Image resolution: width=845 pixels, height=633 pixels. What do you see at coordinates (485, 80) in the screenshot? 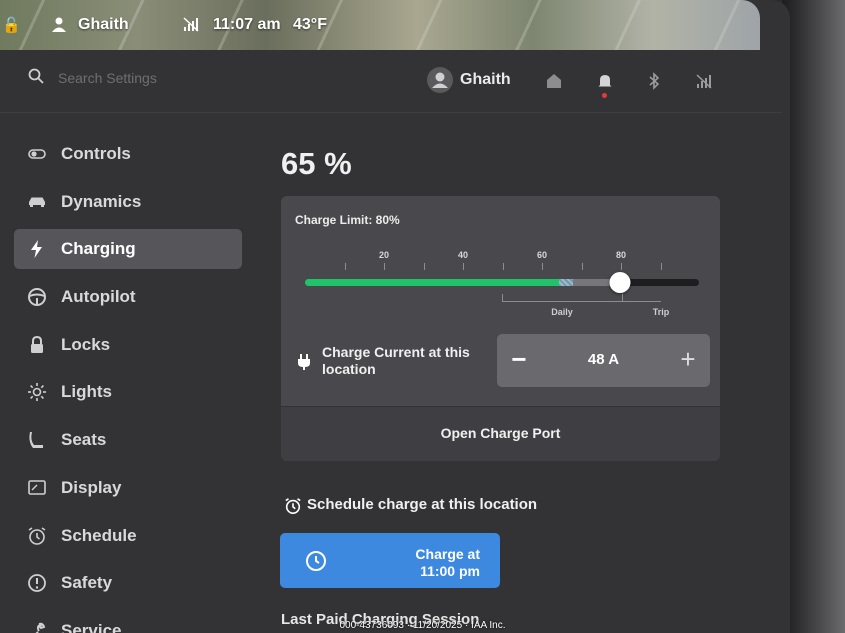
I see `profile-name: Ghaith` at bounding box center [485, 80].